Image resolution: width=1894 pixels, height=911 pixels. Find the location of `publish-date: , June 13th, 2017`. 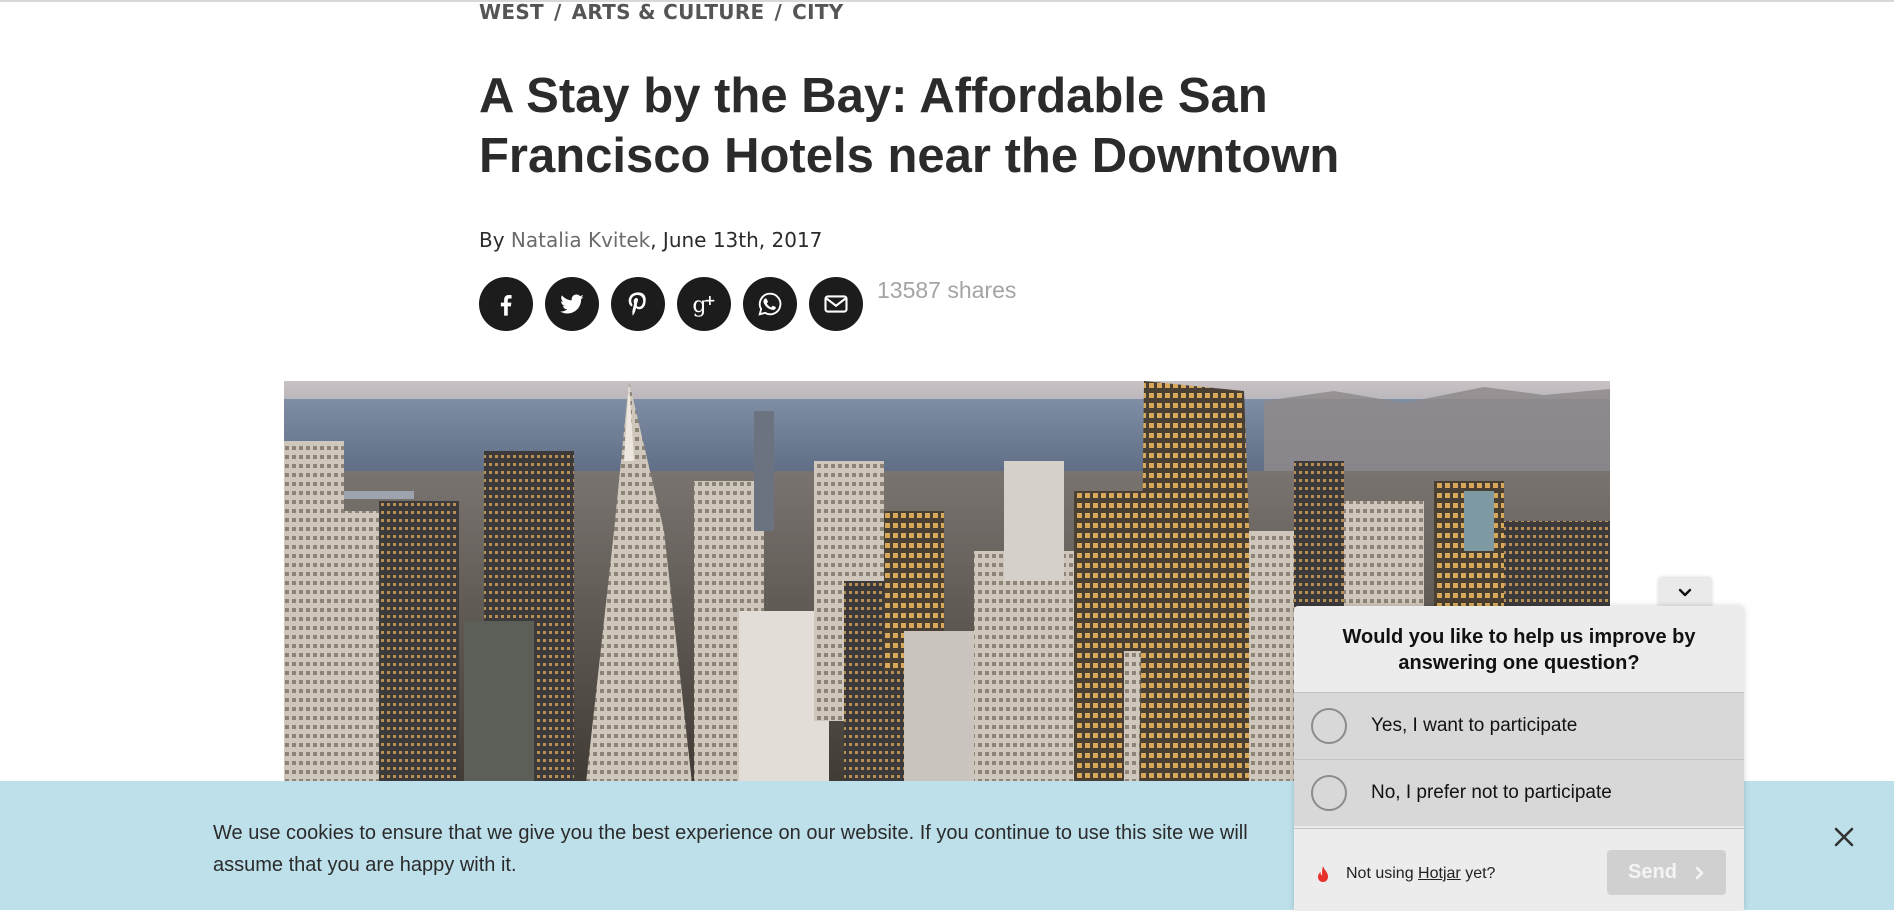

publish-date: , June 13th, 2017 is located at coordinates (736, 240).